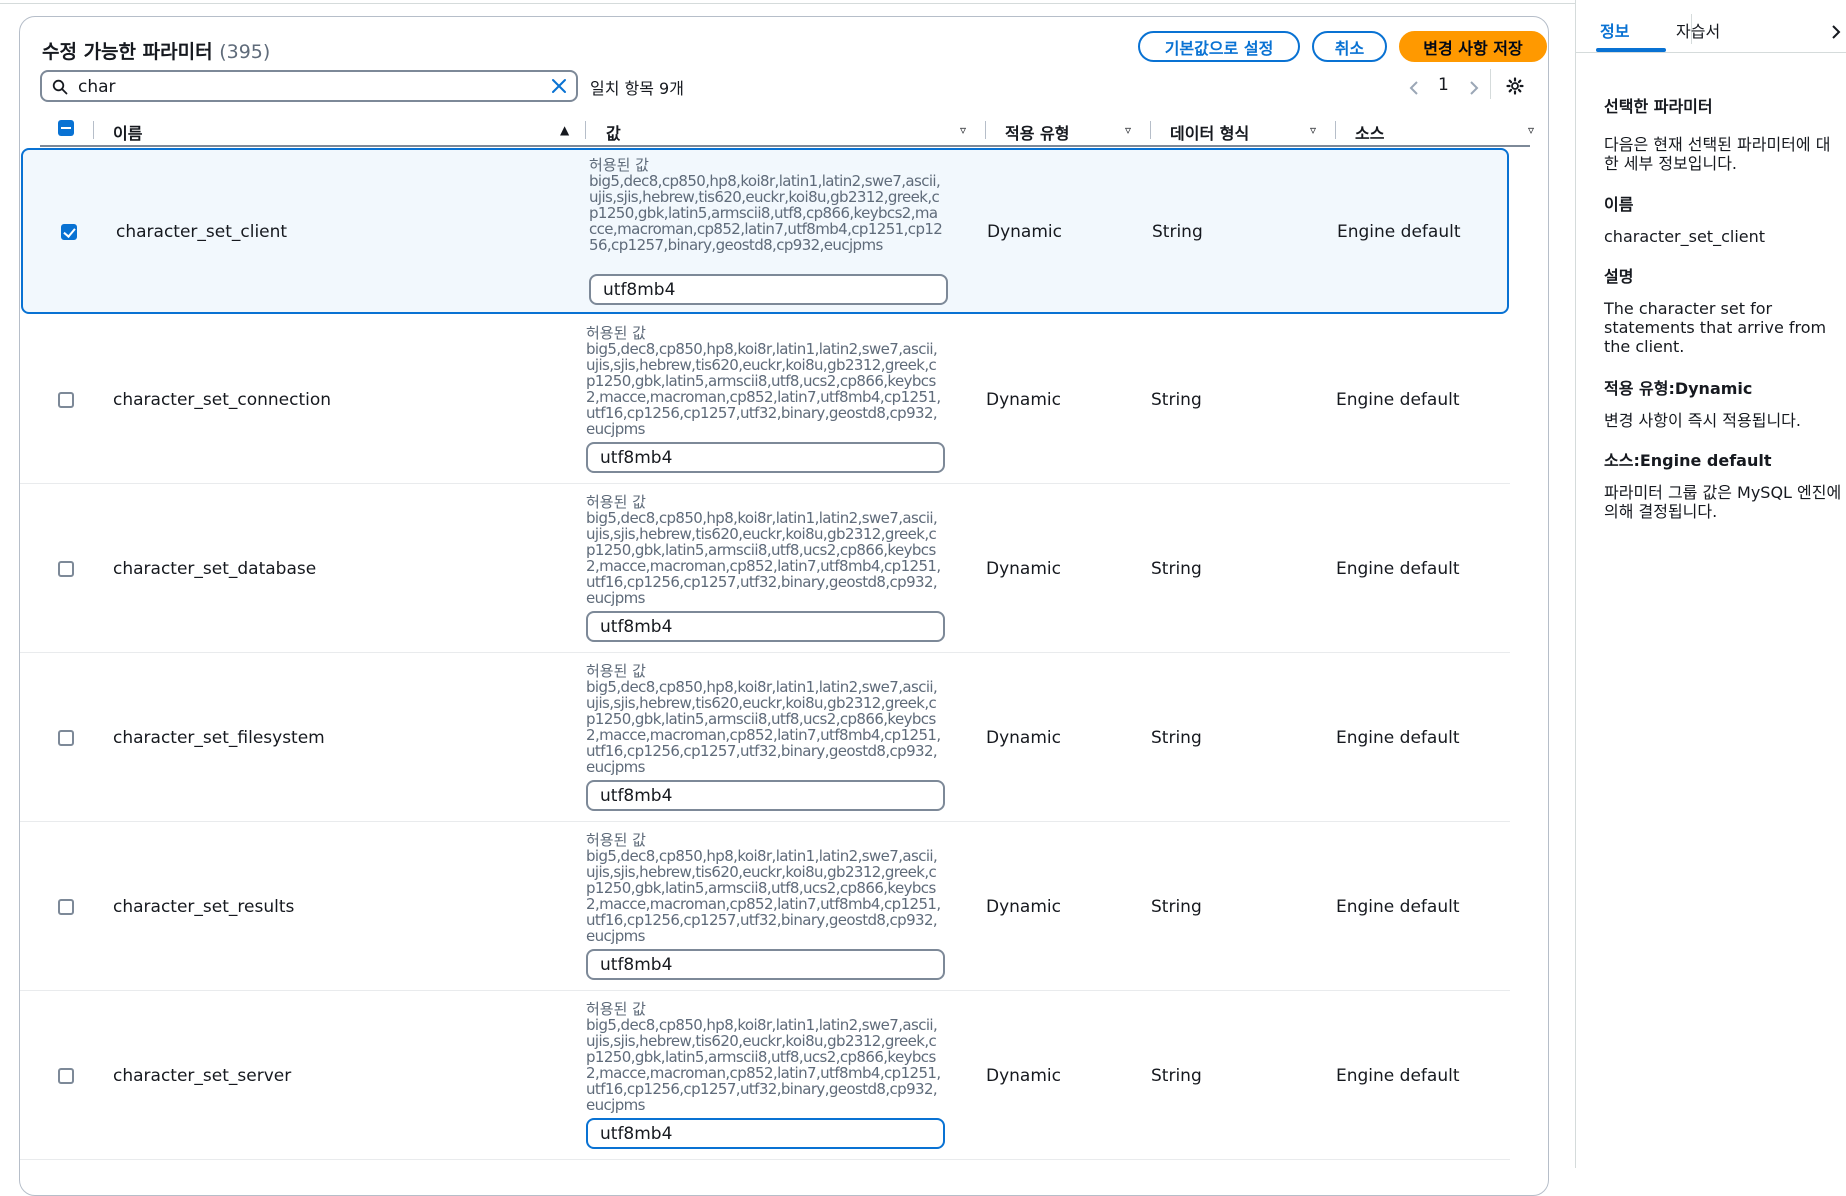 This screenshot has width=1846, height=1196. I want to click on tab-tutorial: 자습서, so click(1698, 30).